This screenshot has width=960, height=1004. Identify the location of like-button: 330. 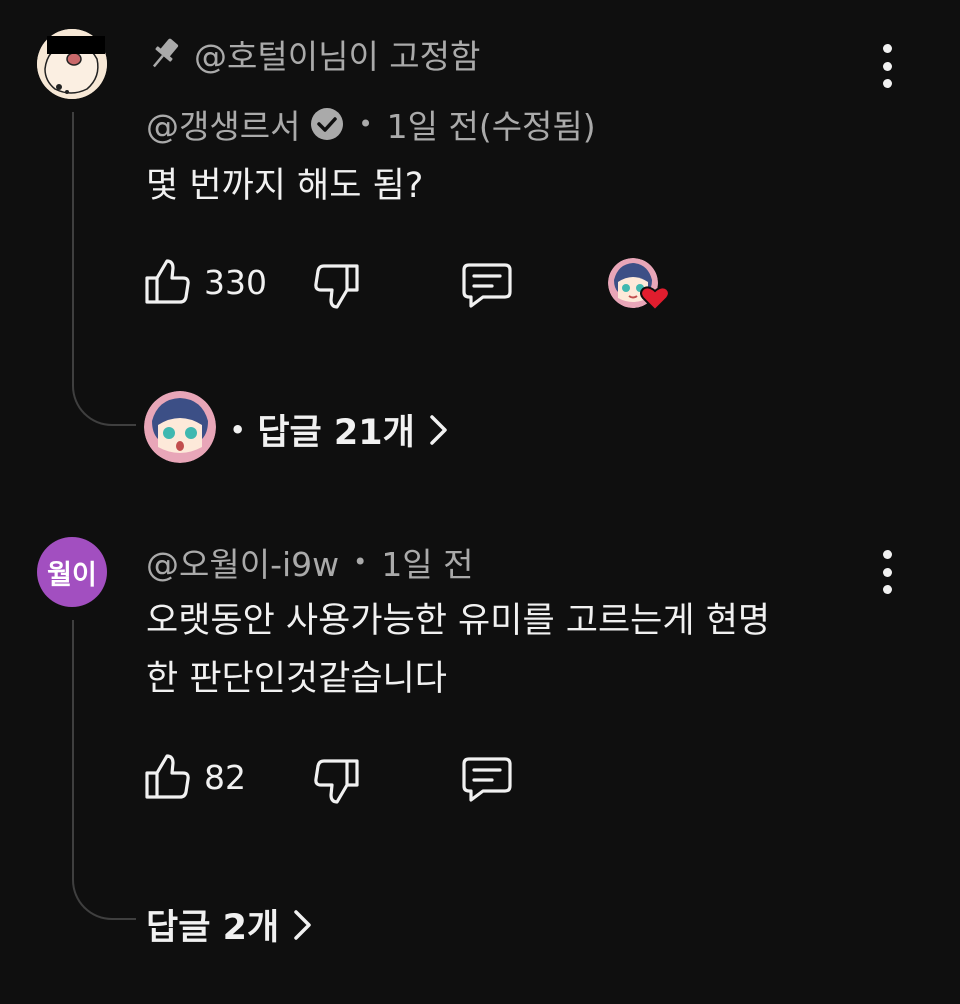
(205, 282).